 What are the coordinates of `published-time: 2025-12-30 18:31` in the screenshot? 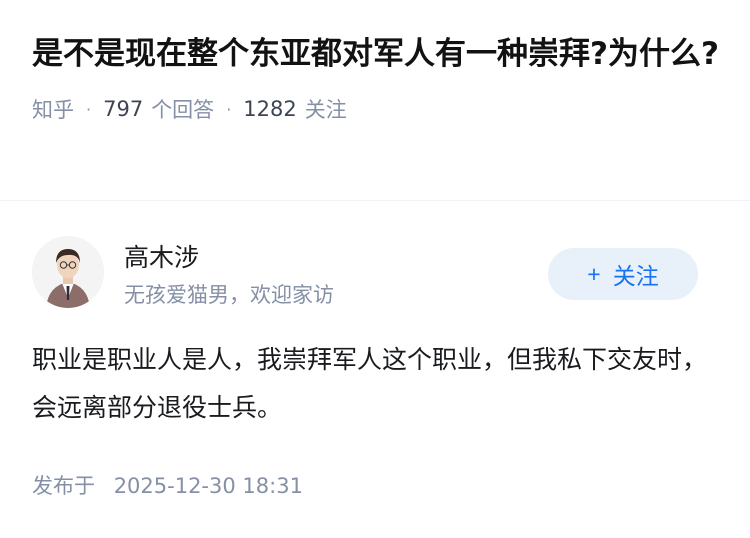 It's located at (208, 486).